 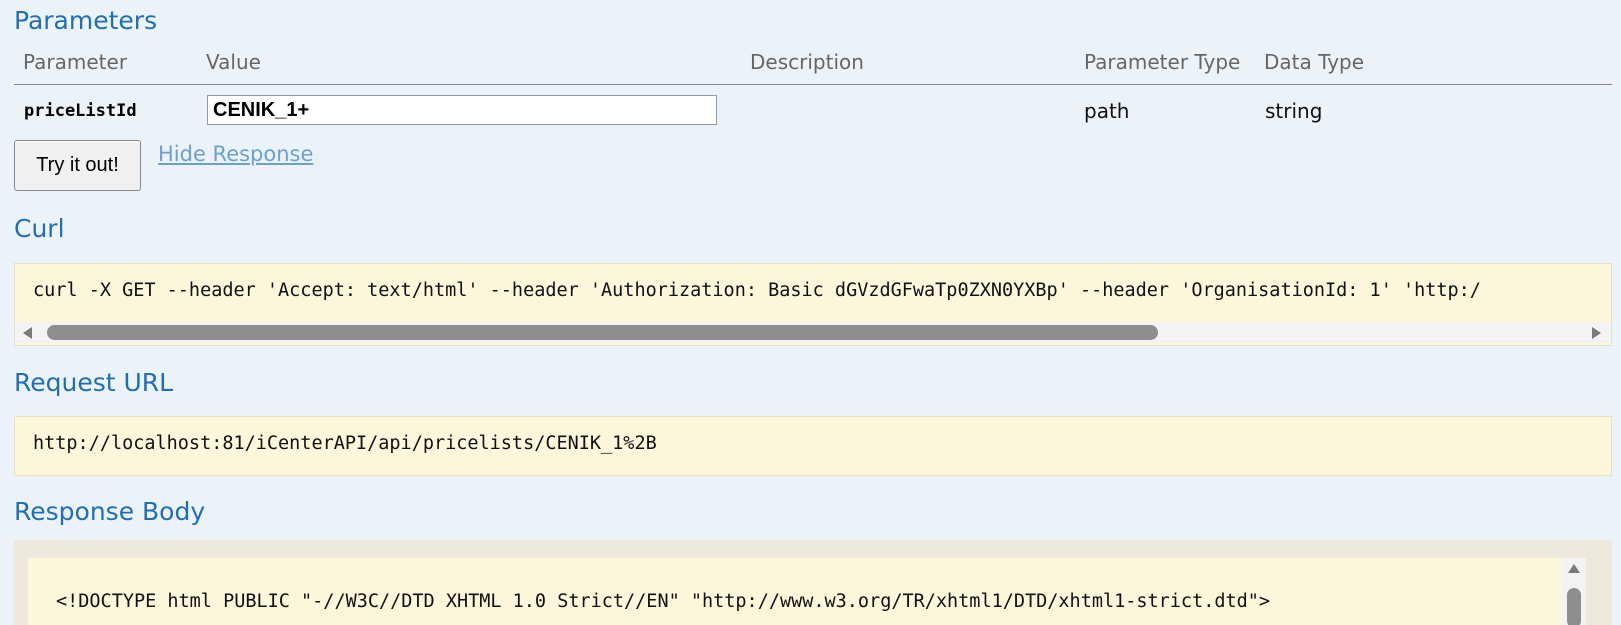 What do you see at coordinates (602, 332) in the screenshot?
I see `scrollbar-thumb` at bounding box center [602, 332].